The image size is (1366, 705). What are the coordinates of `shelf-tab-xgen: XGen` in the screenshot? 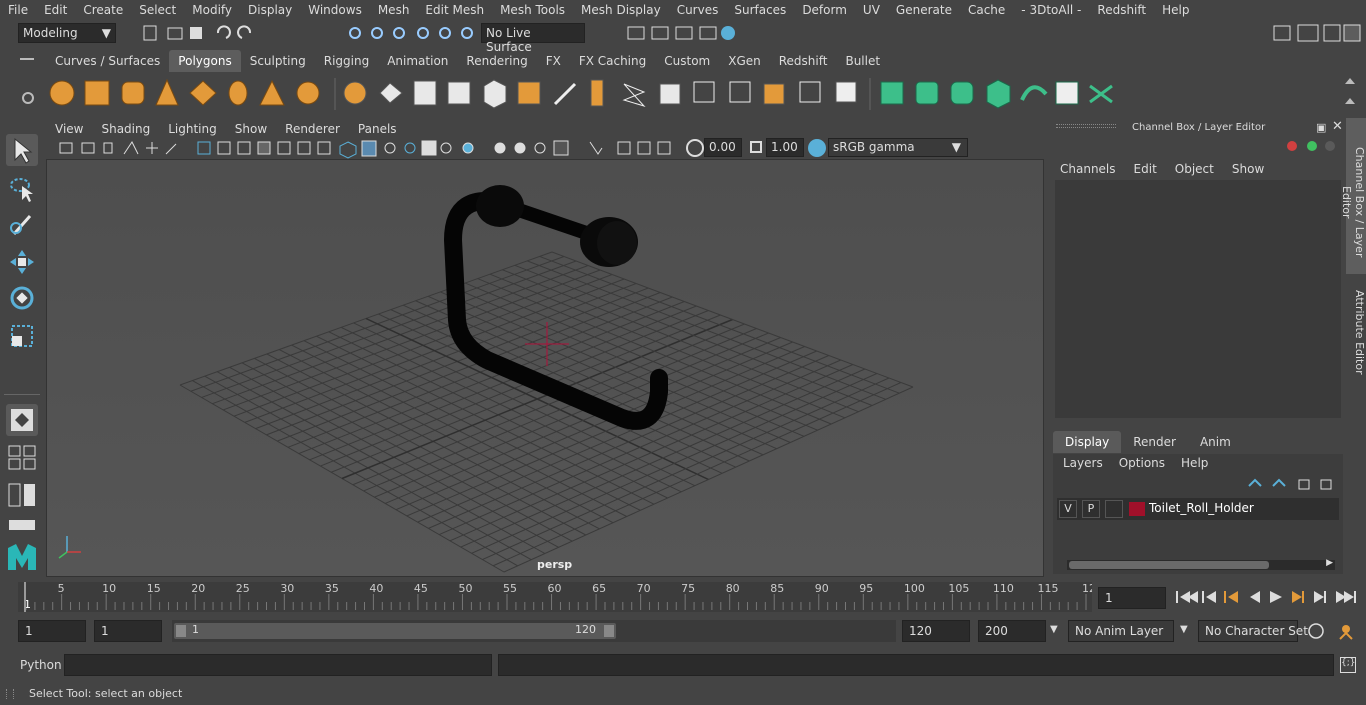 It's located at (744, 61).